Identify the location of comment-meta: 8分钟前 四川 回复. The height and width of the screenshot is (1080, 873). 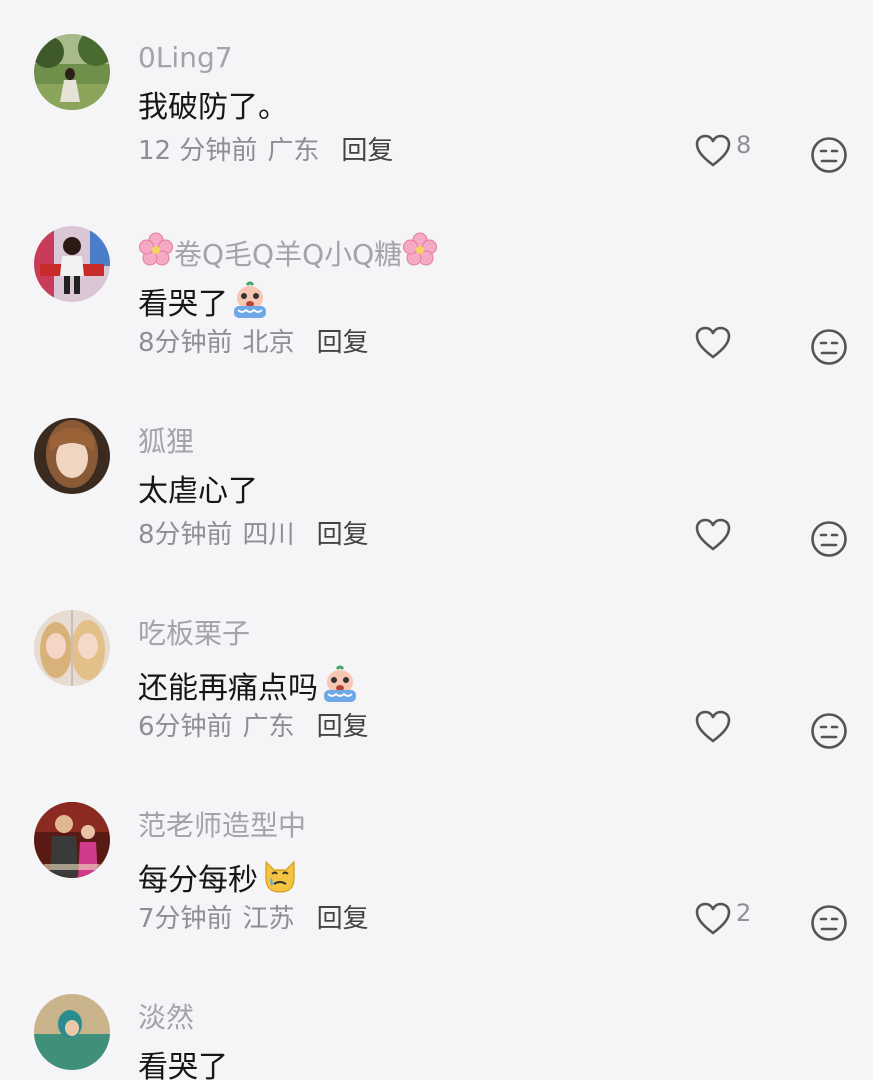
(253, 535).